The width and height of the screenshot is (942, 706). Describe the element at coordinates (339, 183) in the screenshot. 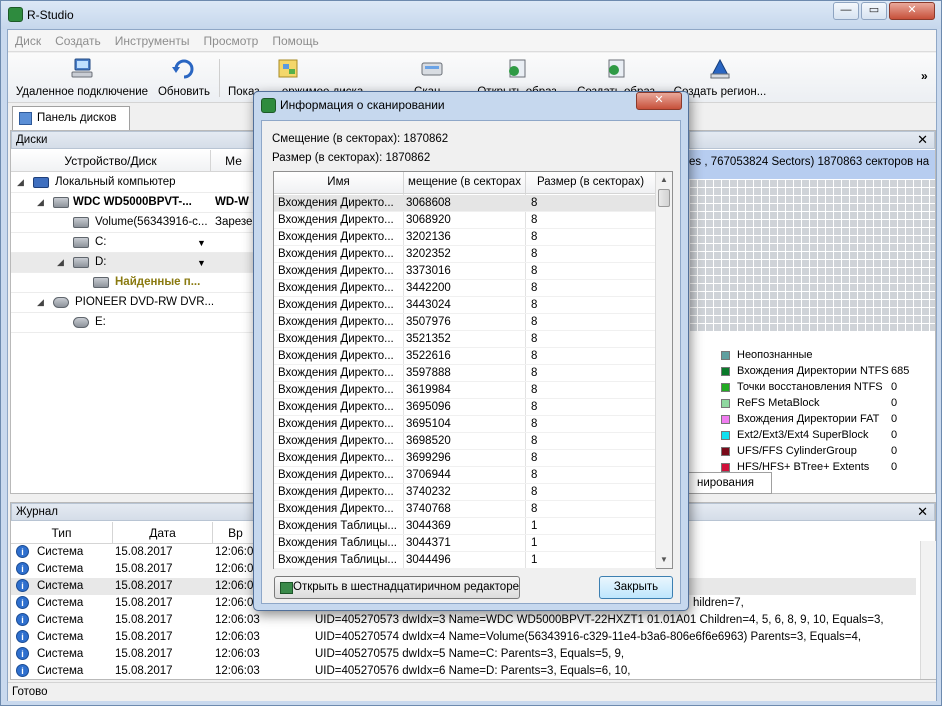

I see `column-name: Имя` at that location.